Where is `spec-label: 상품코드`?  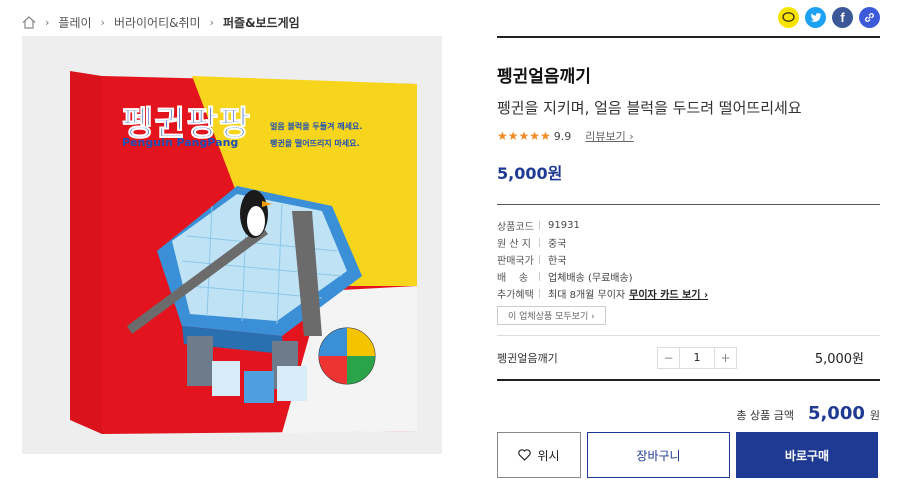
spec-label: 상품코드 is located at coordinates (515, 227).